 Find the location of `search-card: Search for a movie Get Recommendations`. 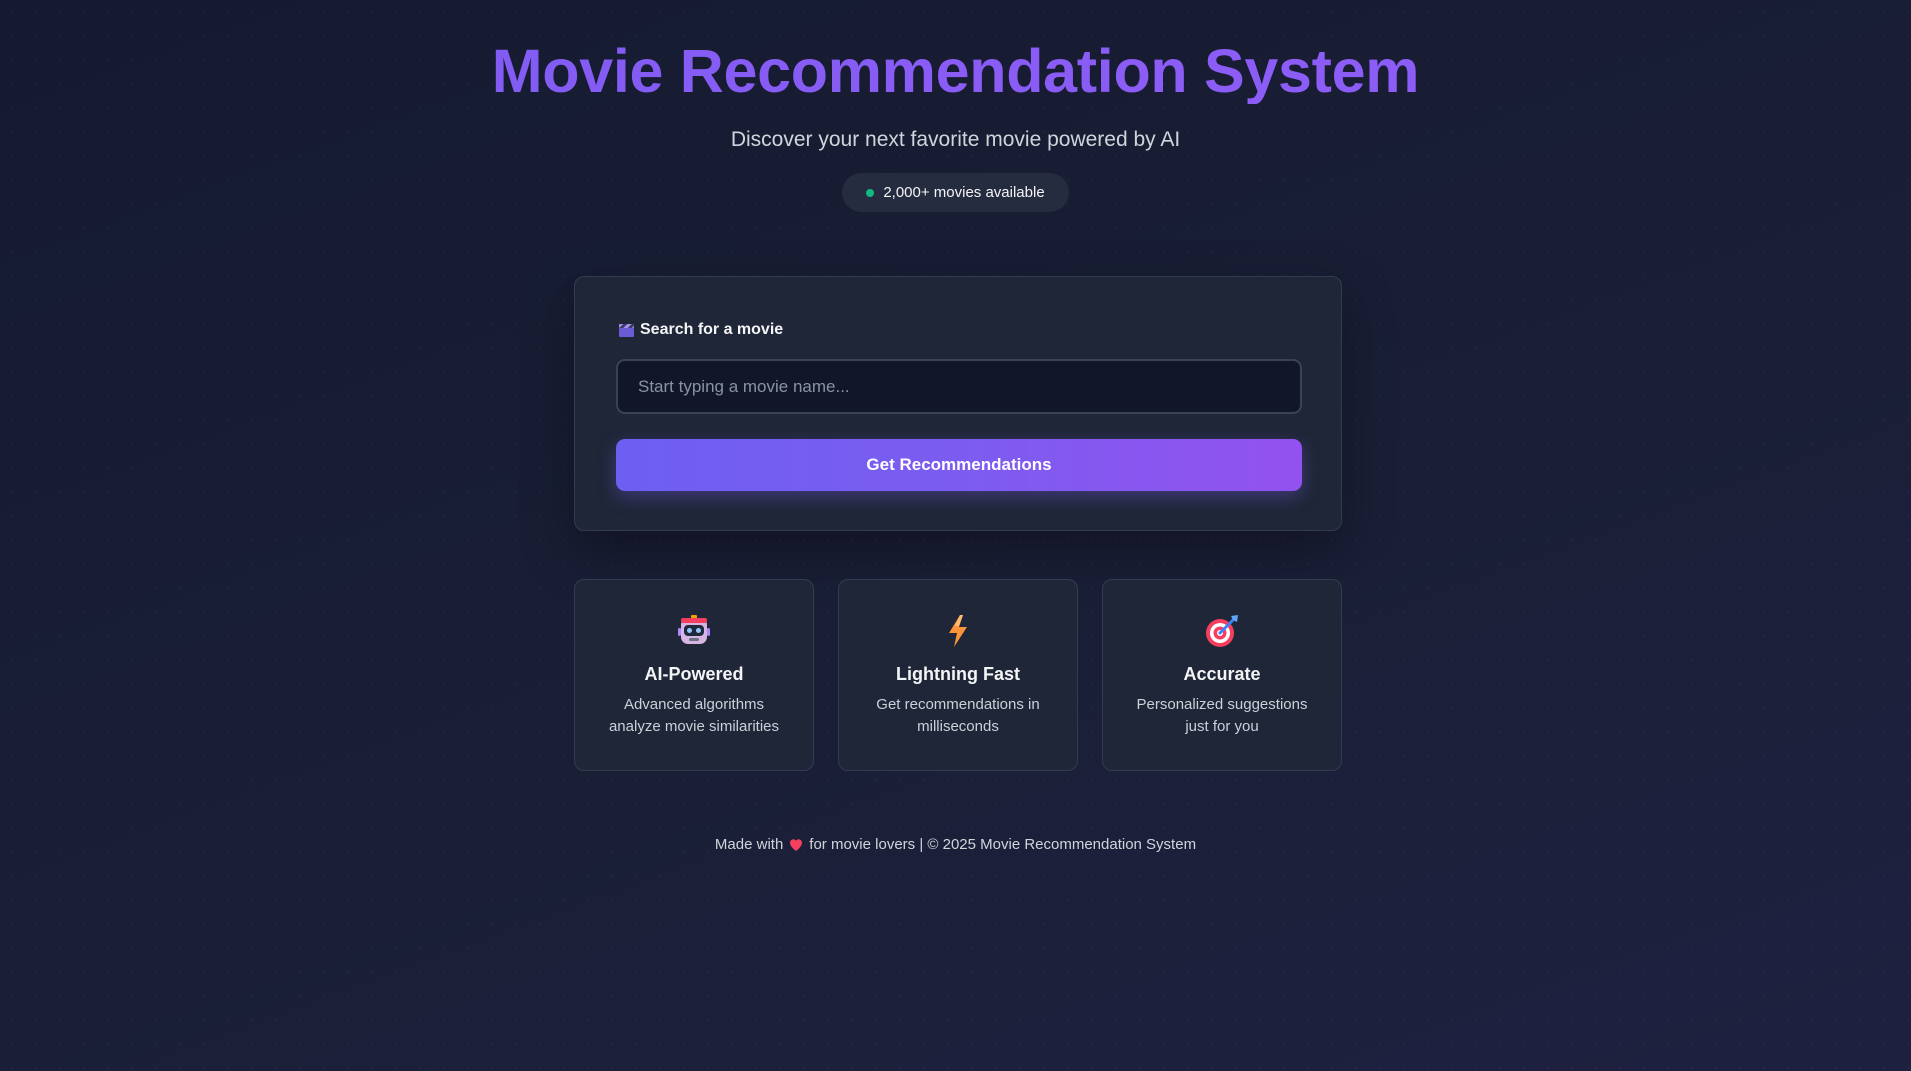

search-card: Search for a movie Get Recommendations is located at coordinates (958, 403).